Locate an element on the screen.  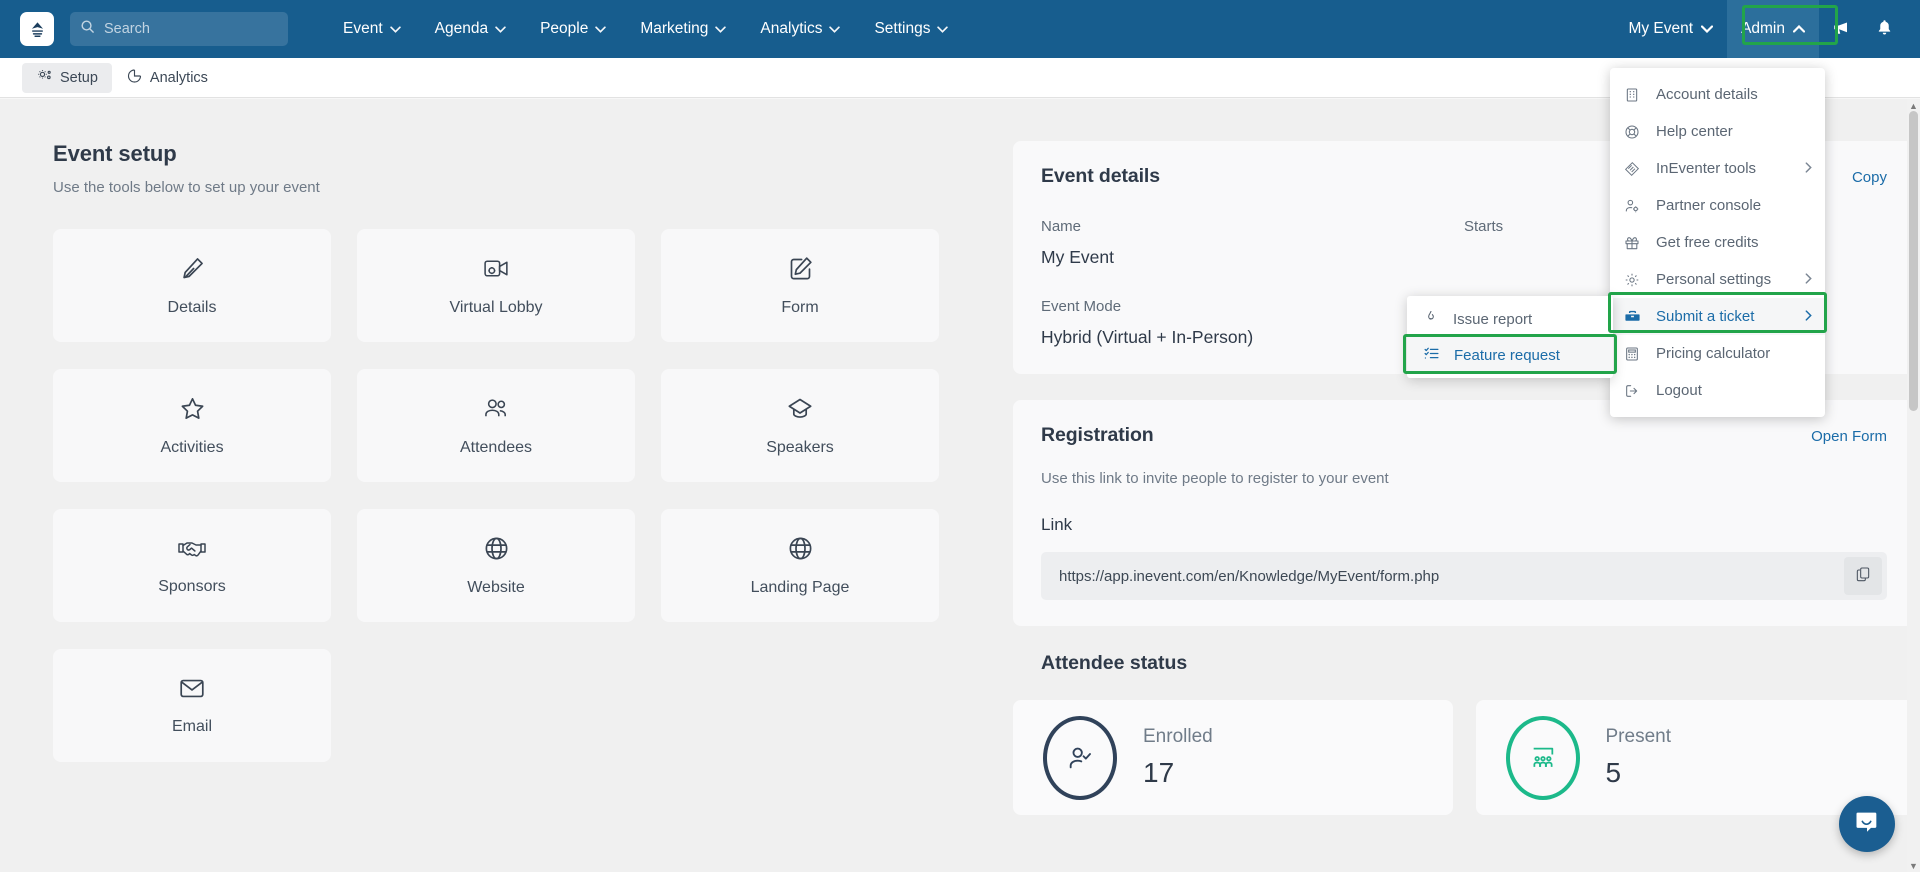
menu-item-label: Account details is located at coordinates (1707, 94).